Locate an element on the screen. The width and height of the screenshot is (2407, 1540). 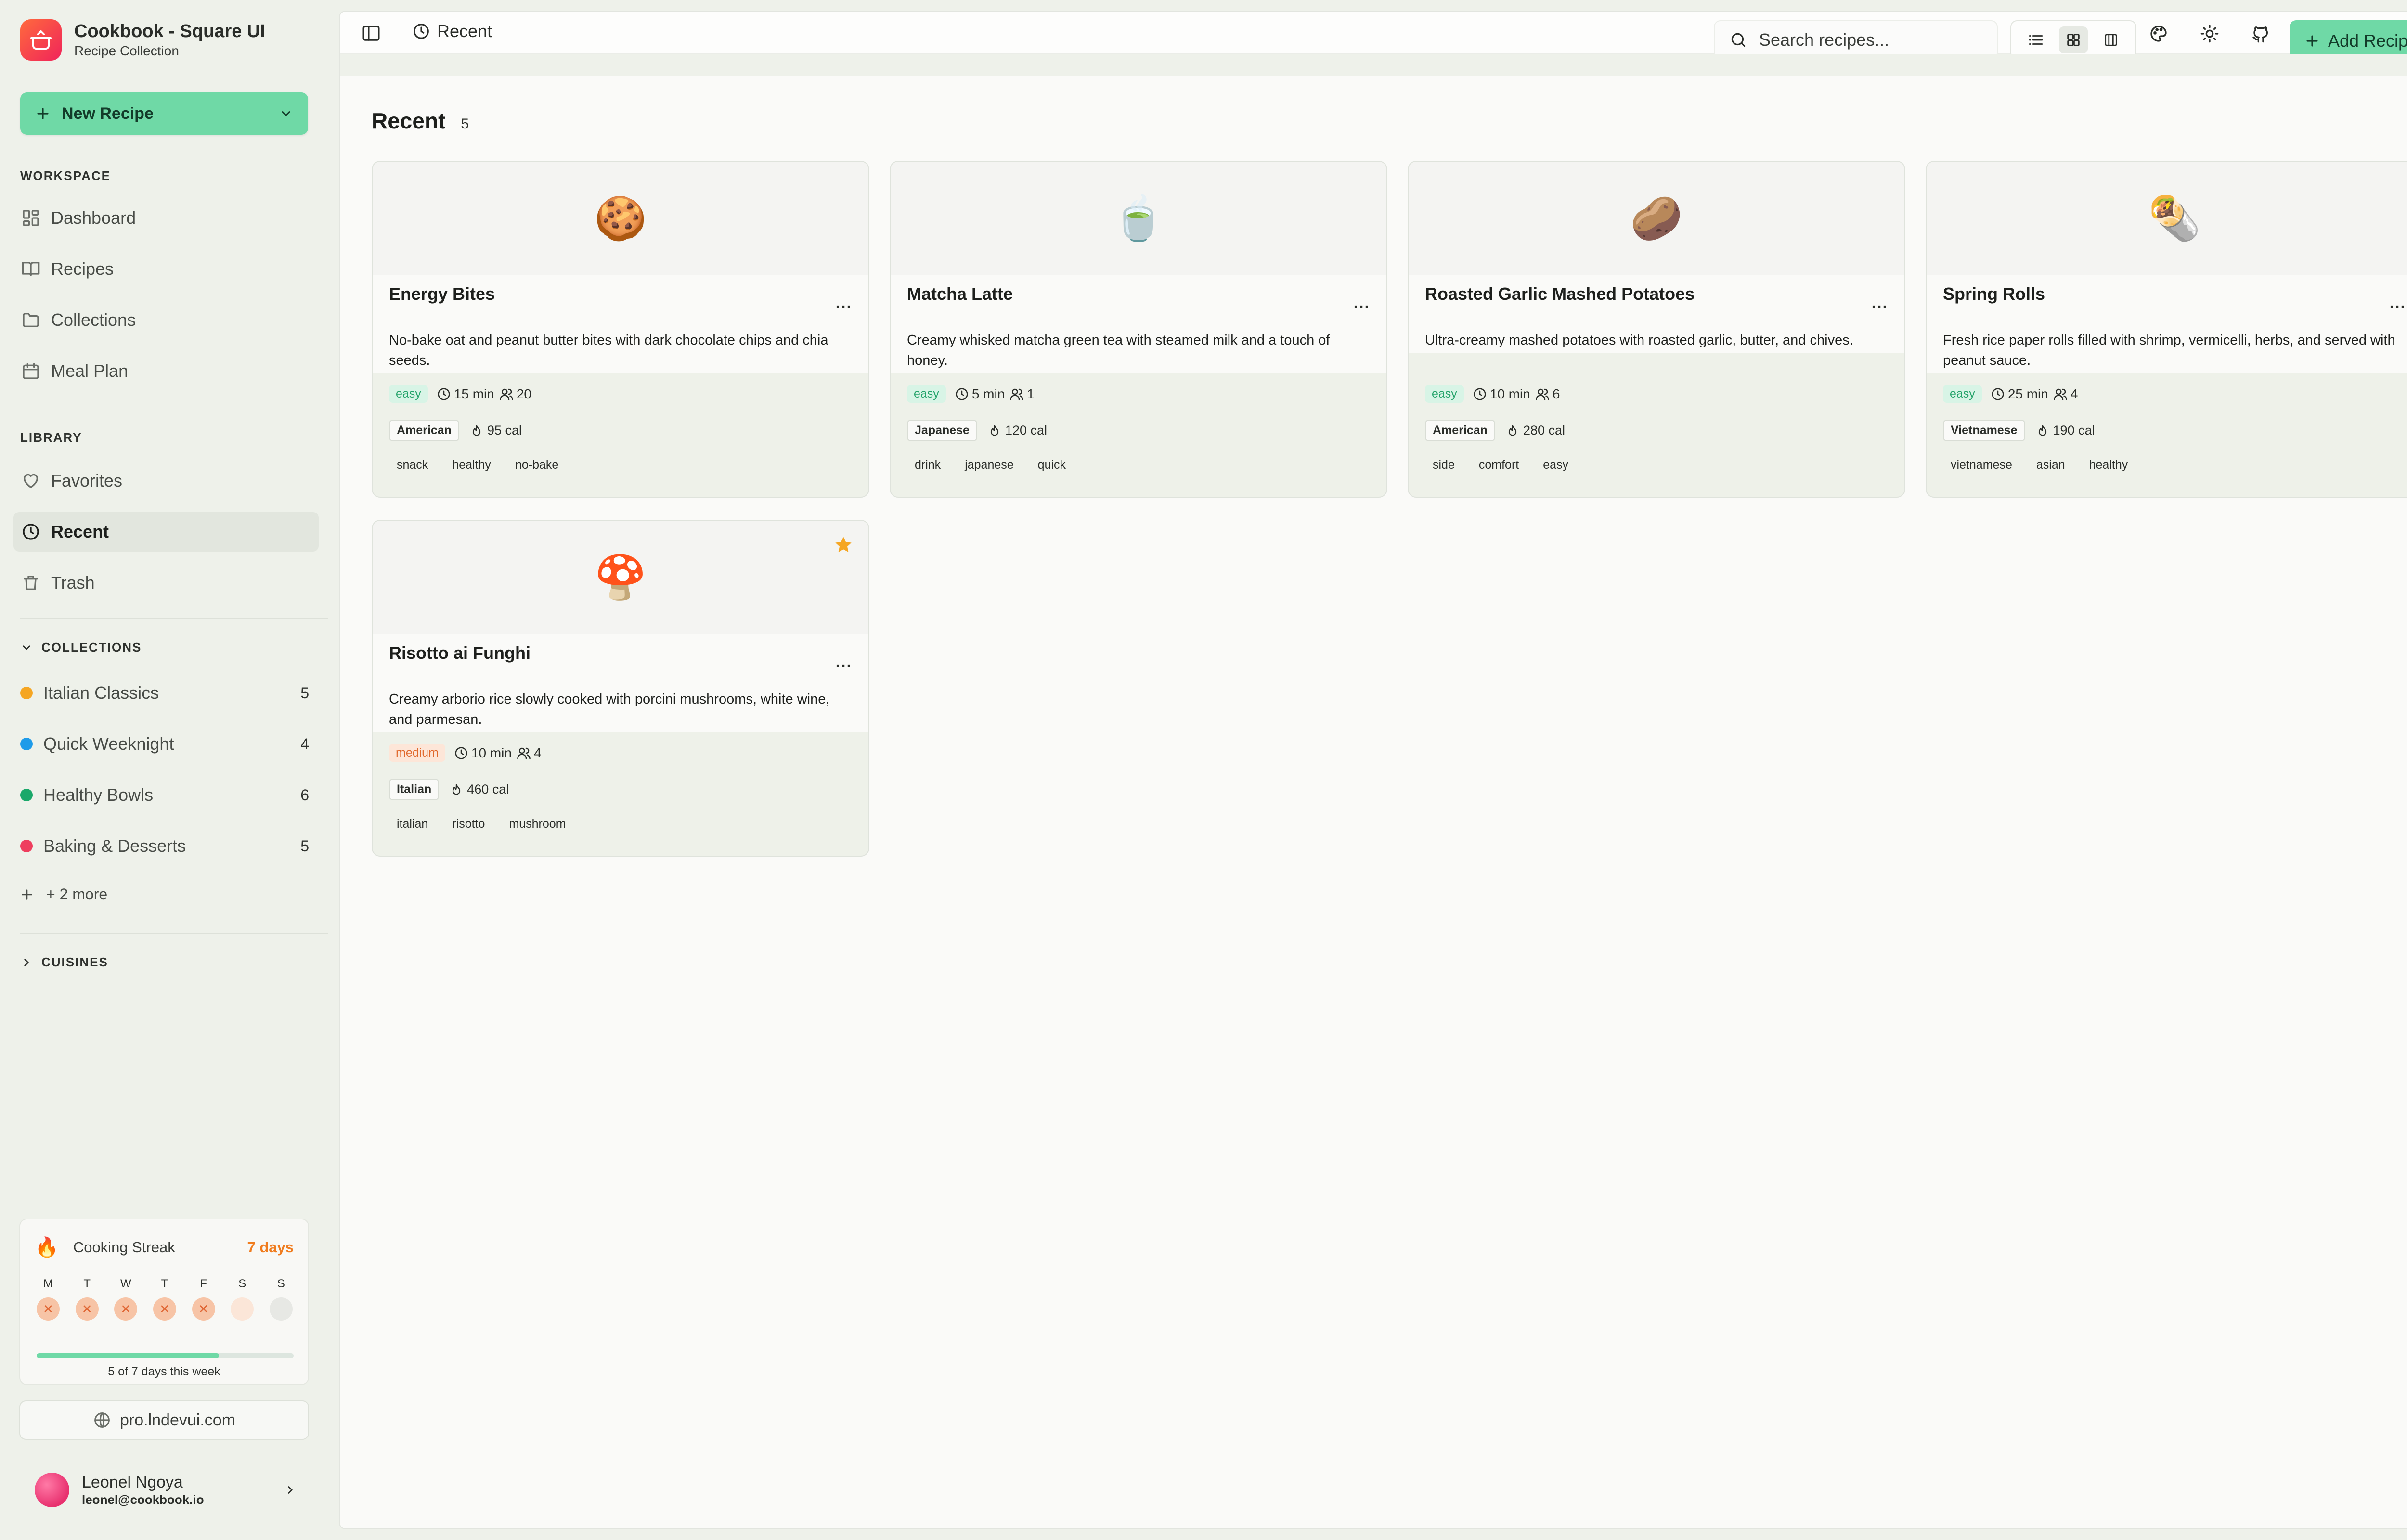
recipe-time: 25 min is located at coordinates (2027, 393).